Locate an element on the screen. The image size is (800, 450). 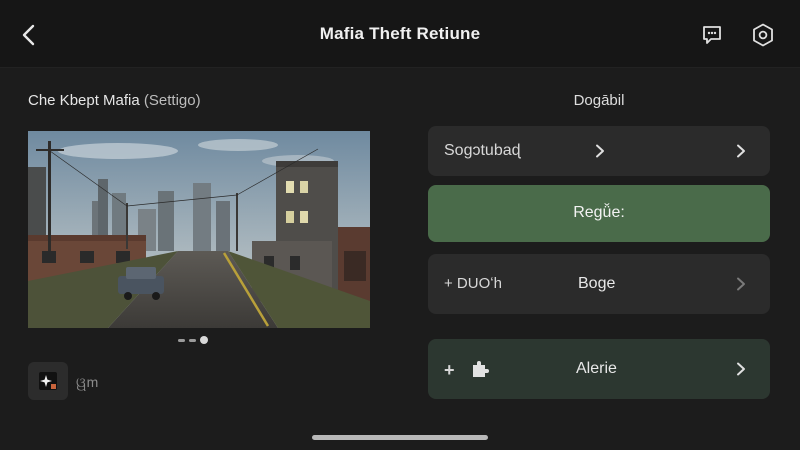
chat-button is located at coordinates (712, 35).